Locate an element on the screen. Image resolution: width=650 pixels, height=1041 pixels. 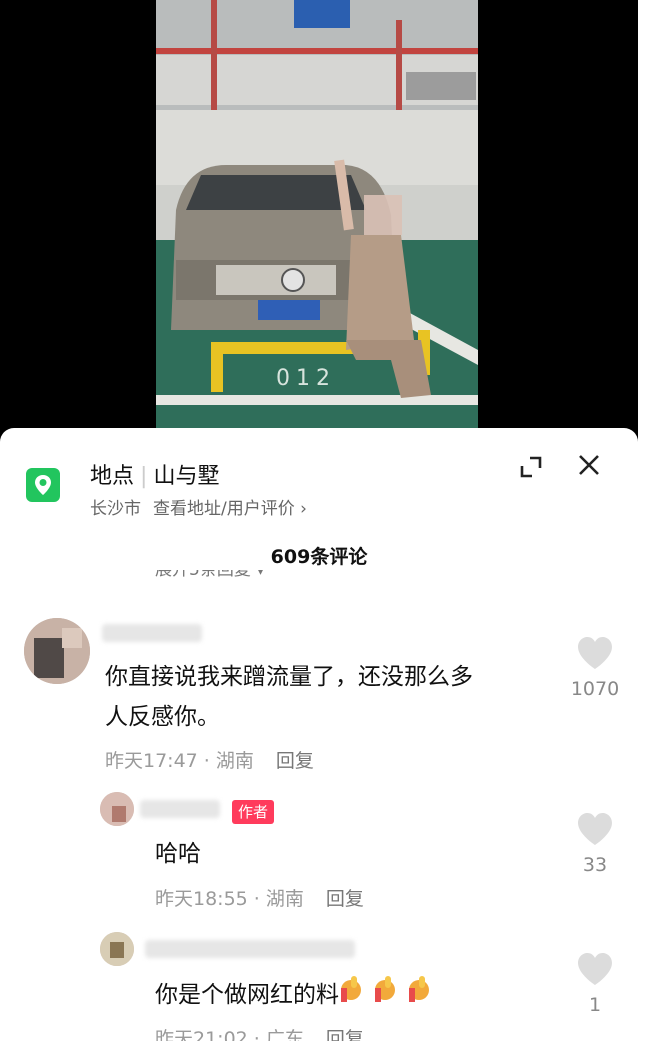
like-count: 1 is located at coordinates (595, 1005).